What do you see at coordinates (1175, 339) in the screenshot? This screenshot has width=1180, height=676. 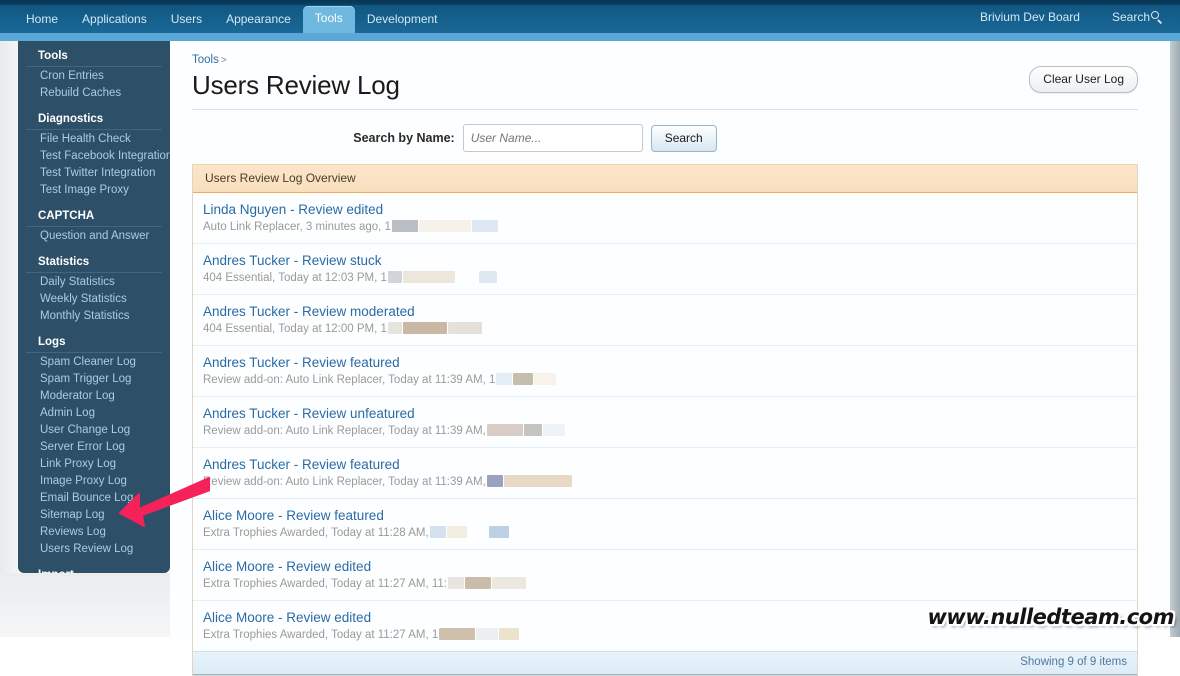 I see `right-edge-strip` at bounding box center [1175, 339].